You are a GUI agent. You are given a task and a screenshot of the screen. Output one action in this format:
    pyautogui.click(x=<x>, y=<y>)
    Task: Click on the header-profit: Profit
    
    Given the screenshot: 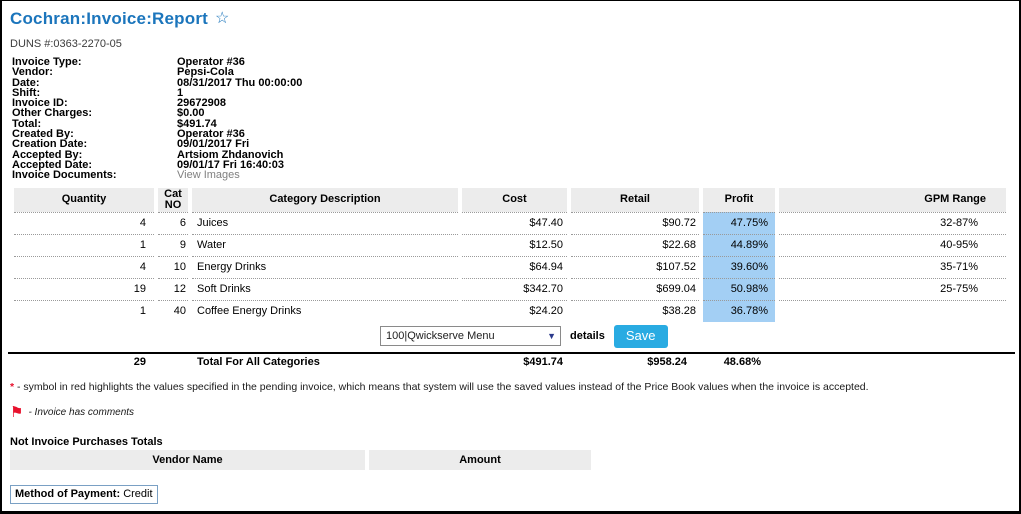 What is the action you would take?
    pyautogui.click(x=739, y=199)
    